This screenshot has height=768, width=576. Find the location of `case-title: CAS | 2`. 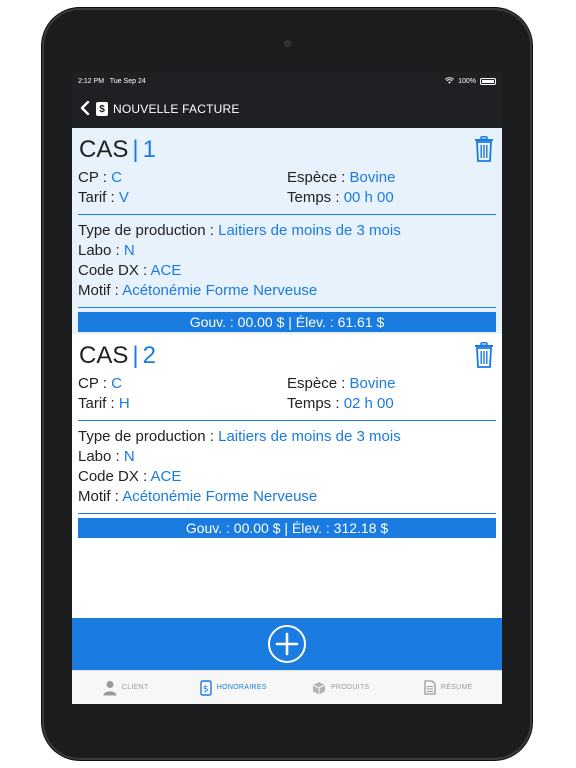

case-title: CAS | 2 is located at coordinates (287, 356).